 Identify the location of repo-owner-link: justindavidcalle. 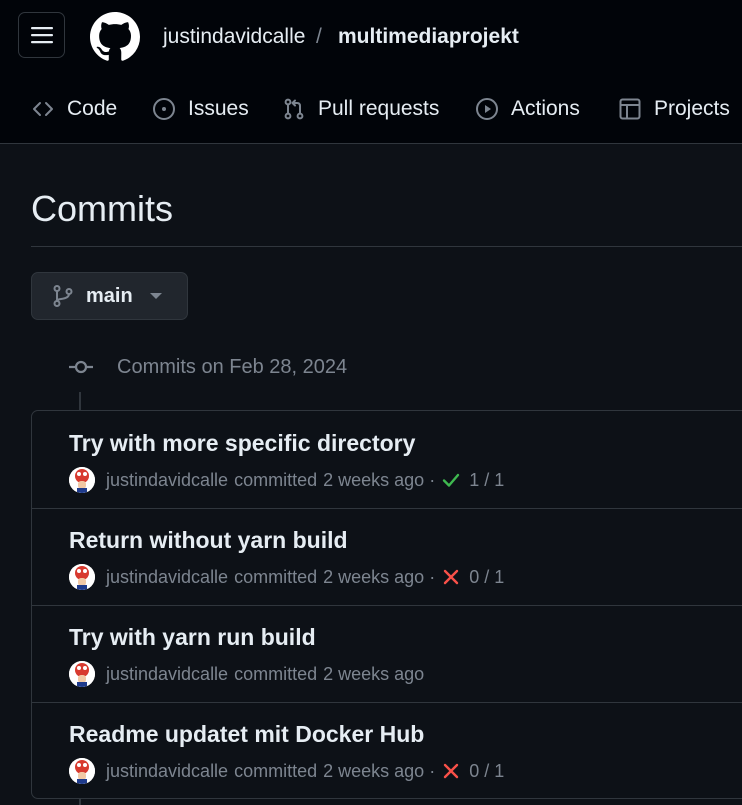
(234, 37).